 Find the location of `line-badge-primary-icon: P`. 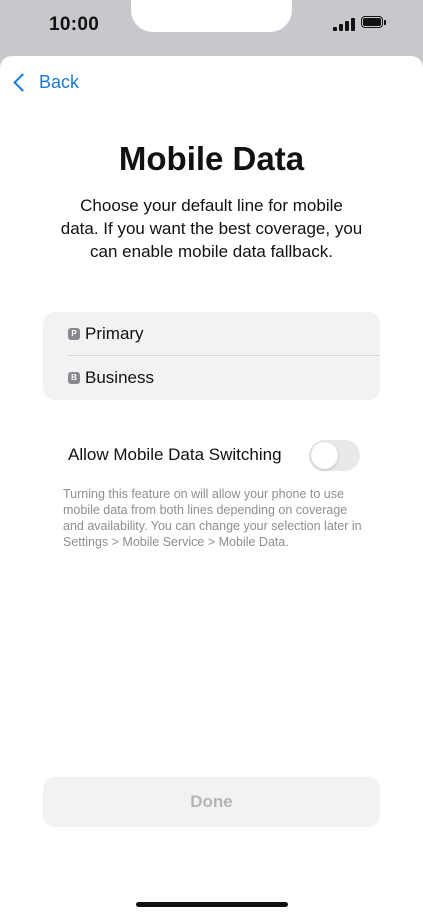

line-badge-primary-icon: P is located at coordinates (74, 334).